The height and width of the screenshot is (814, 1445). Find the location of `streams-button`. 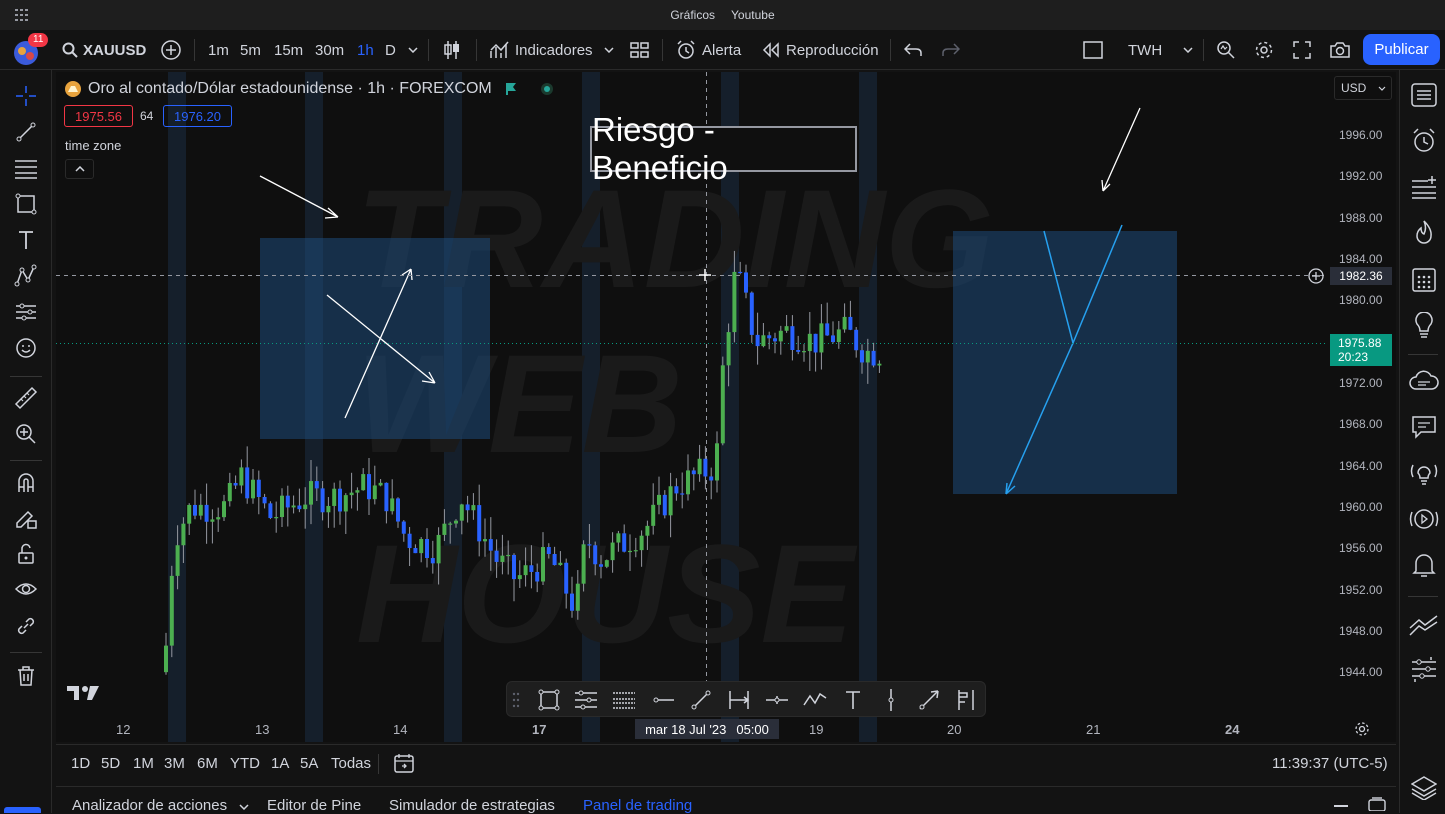

streams-button is located at coordinates (1424, 381).